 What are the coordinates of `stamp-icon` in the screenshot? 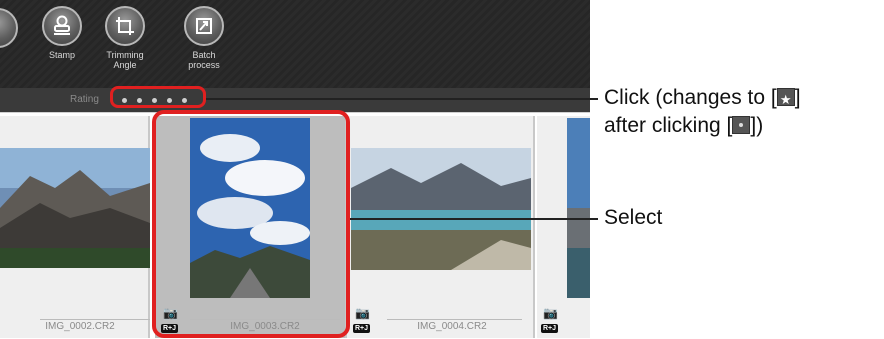 It's located at (62, 26).